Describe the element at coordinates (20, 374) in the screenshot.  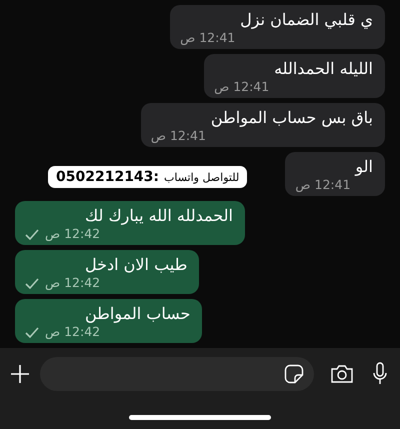
I see `plus-icon` at that location.